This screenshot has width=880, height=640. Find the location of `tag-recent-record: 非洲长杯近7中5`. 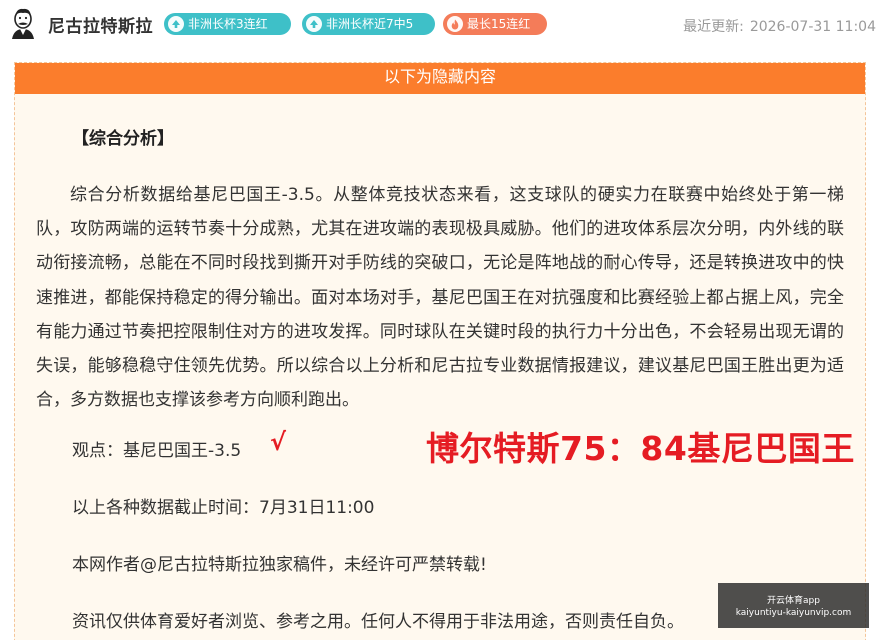

tag-recent-record: 非洲长杯近7中5 is located at coordinates (368, 24).